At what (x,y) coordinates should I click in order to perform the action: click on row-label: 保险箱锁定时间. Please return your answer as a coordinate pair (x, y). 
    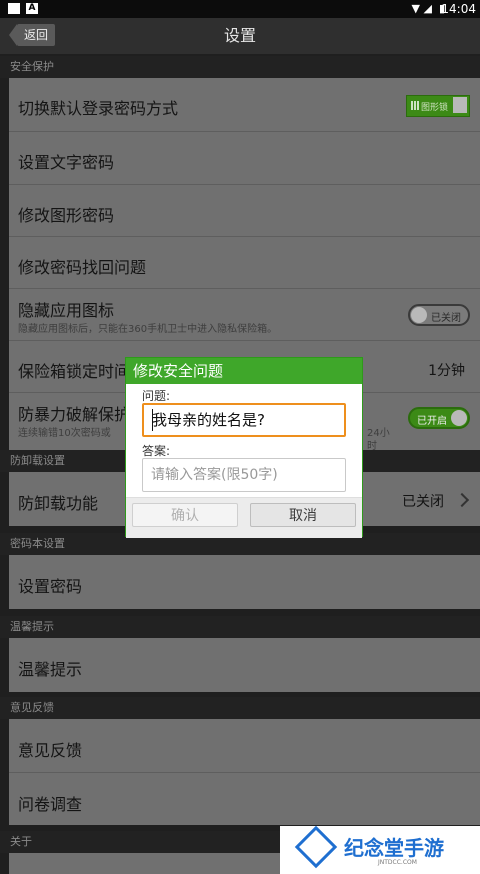
    Looking at the image, I should click on (74, 371).